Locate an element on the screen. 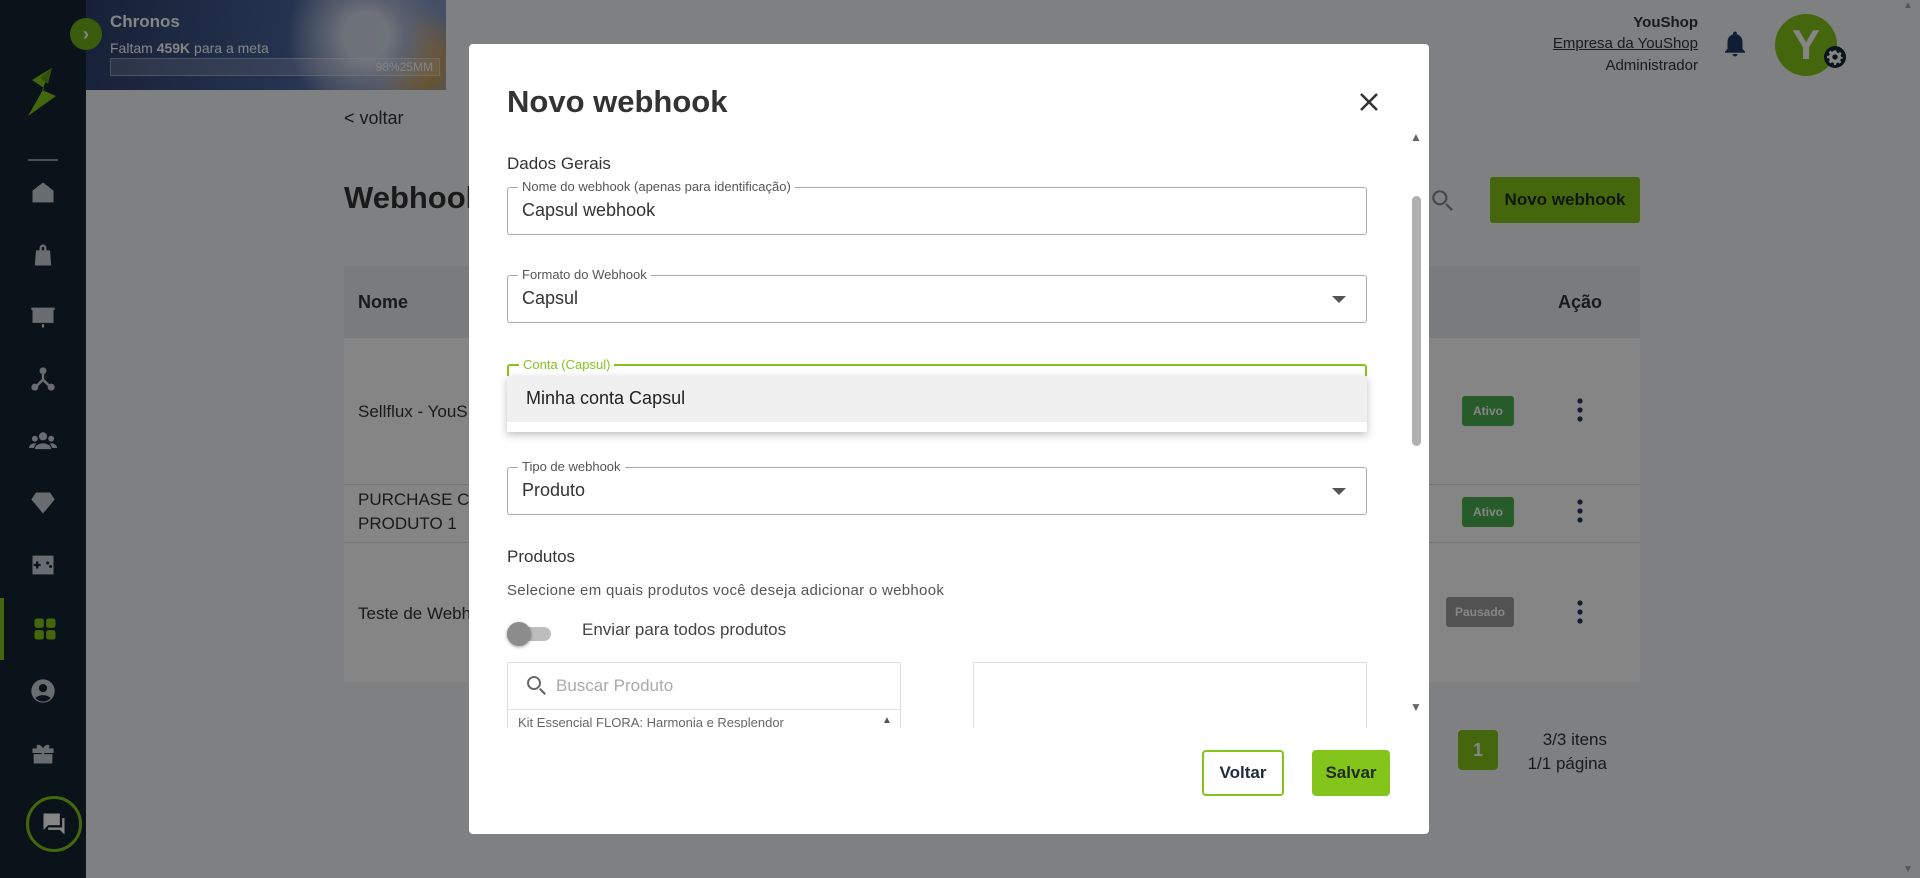  all-products-toggle is located at coordinates (530, 634).